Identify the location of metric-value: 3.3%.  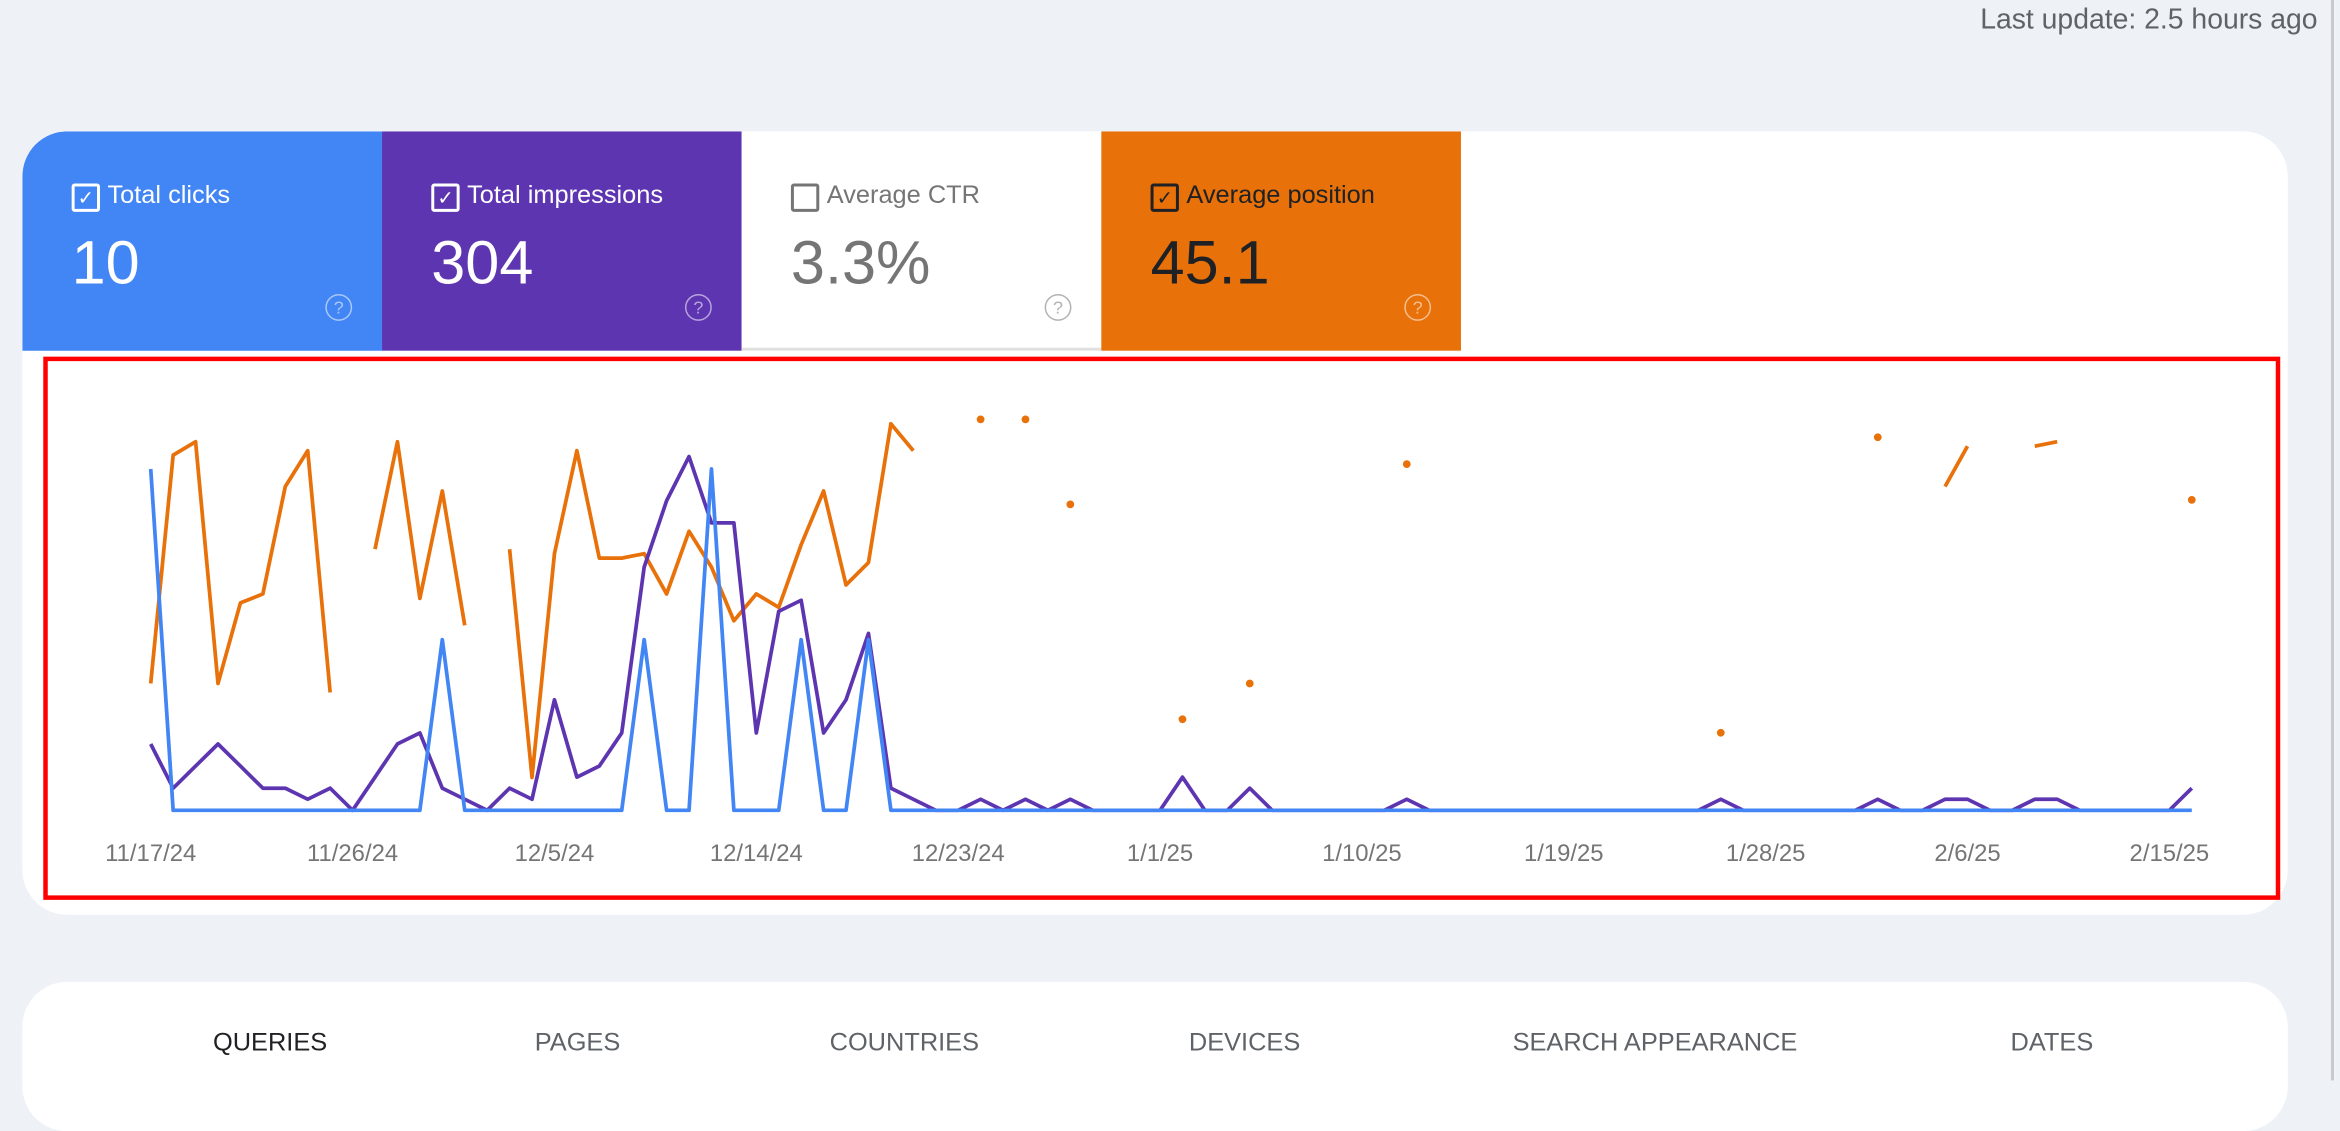
(860, 262).